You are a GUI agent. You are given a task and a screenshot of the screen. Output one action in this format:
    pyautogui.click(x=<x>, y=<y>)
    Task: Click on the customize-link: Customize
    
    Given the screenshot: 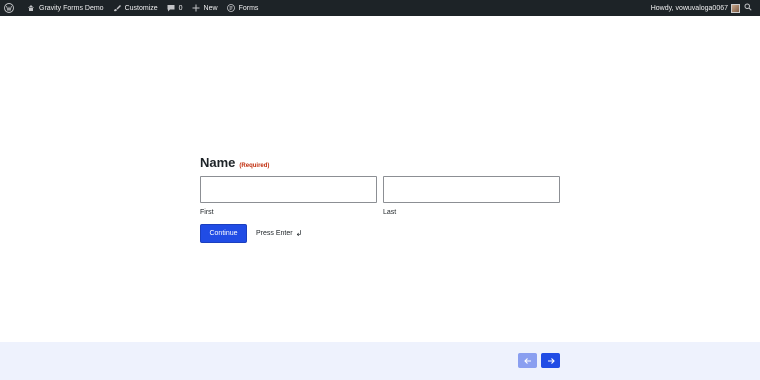 What is the action you would take?
    pyautogui.click(x=135, y=8)
    